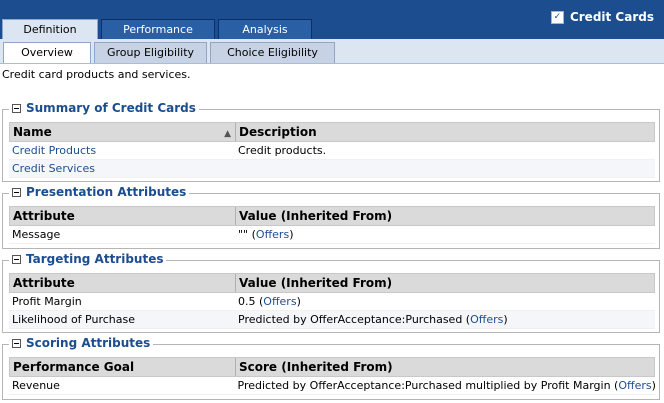  I want to click on section-title: Summary of Credit Cards, so click(111, 108).